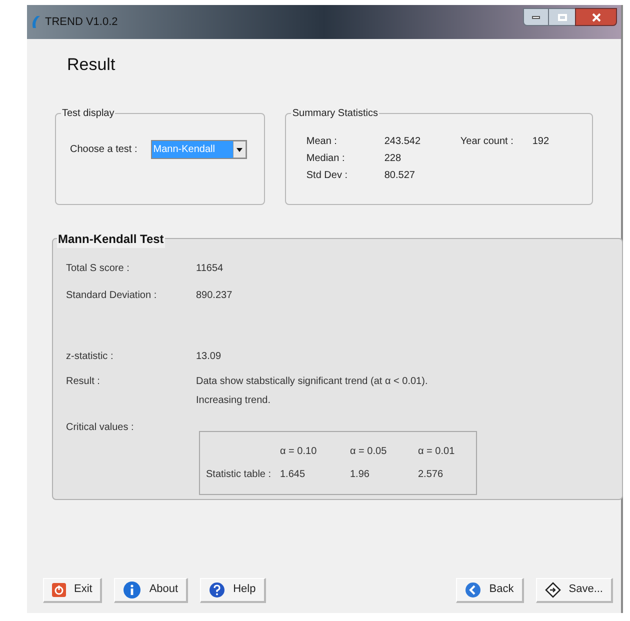 The width and height of the screenshot is (630, 621). I want to click on stat-label: Median :, so click(326, 159).